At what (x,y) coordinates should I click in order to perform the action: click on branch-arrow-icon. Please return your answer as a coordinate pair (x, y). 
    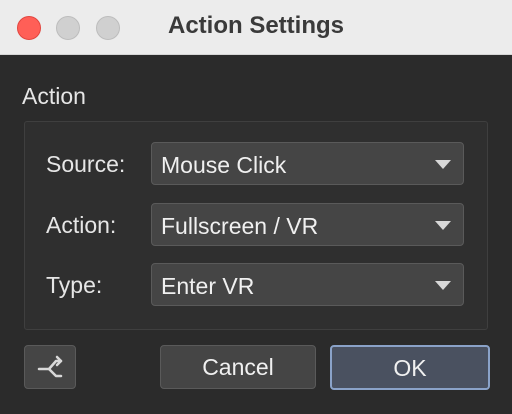
    Looking at the image, I should click on (50, 366).